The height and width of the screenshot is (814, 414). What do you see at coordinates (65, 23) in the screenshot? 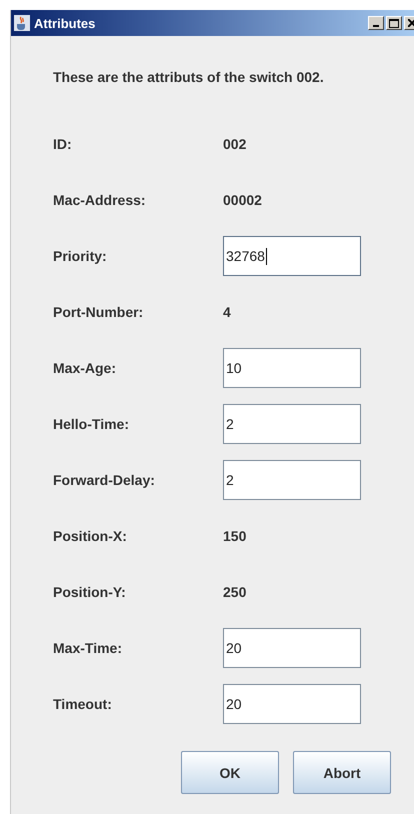
I see `window-title: Attributes` at bounding box center [65, 23].